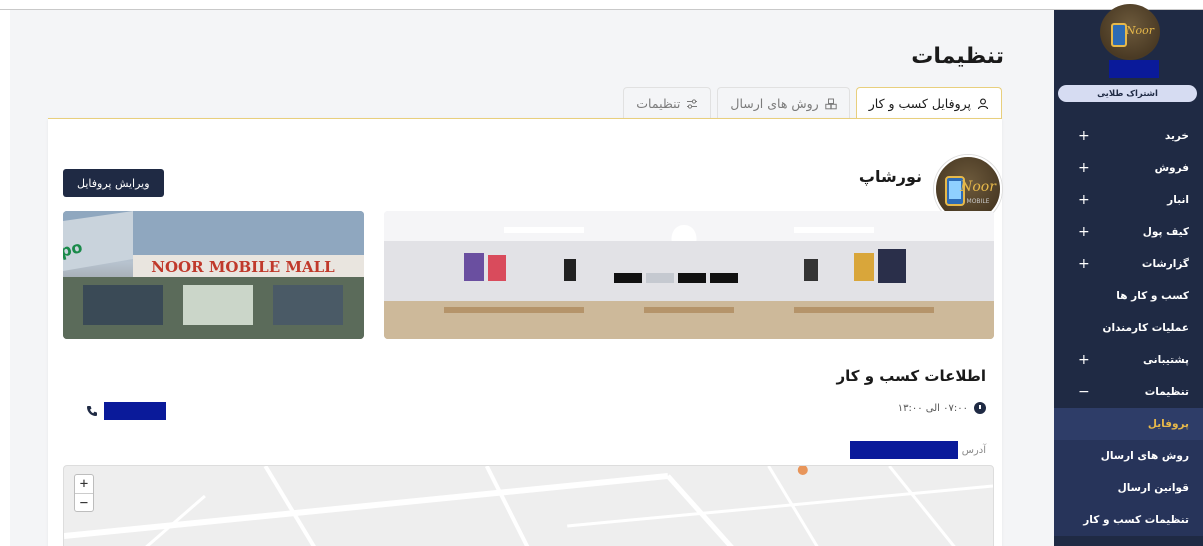 This screenshot has width=1203, height=546. I want to click on page-title: تنظیمات, so click(957, 56).